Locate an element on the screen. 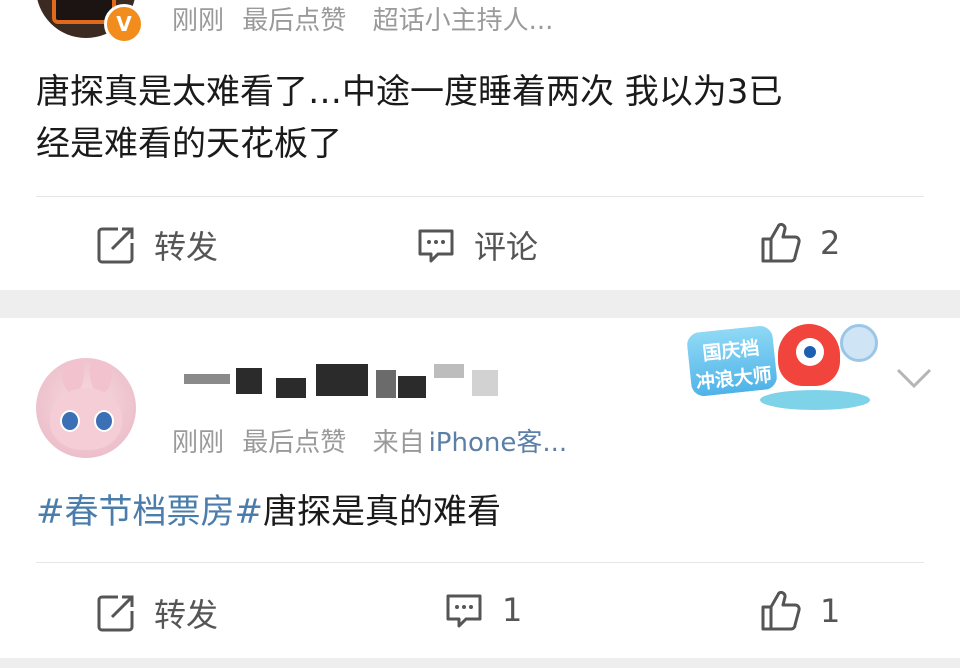 The width and height of the screenshot is (960, 668). event-sticker: 国庆档 冲浪大师 is located at coordinates (778, 370).